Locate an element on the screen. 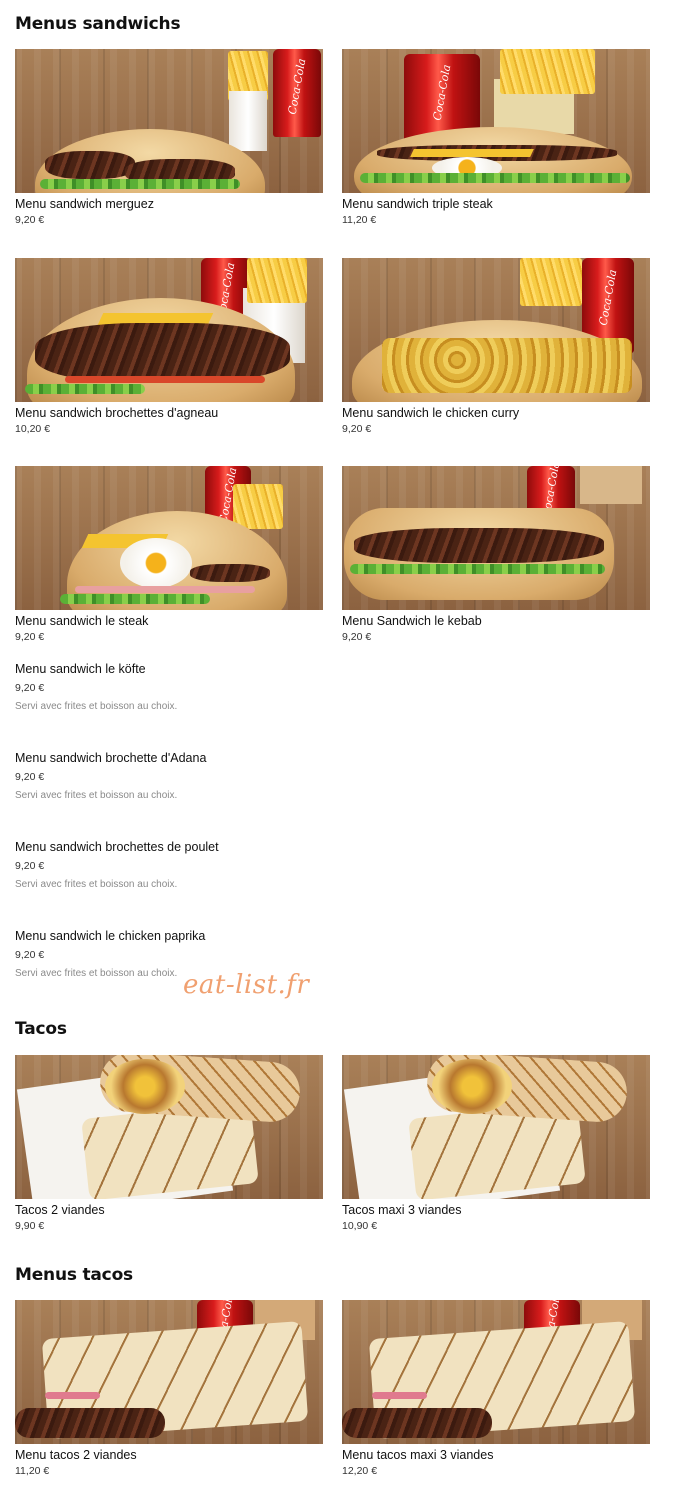 The width and height of the screenshot is (680, 1500). menu-item-card: Coca-Cola Menu tacos 2 viandes 11,20 € is located at coordinates (169, 1388).